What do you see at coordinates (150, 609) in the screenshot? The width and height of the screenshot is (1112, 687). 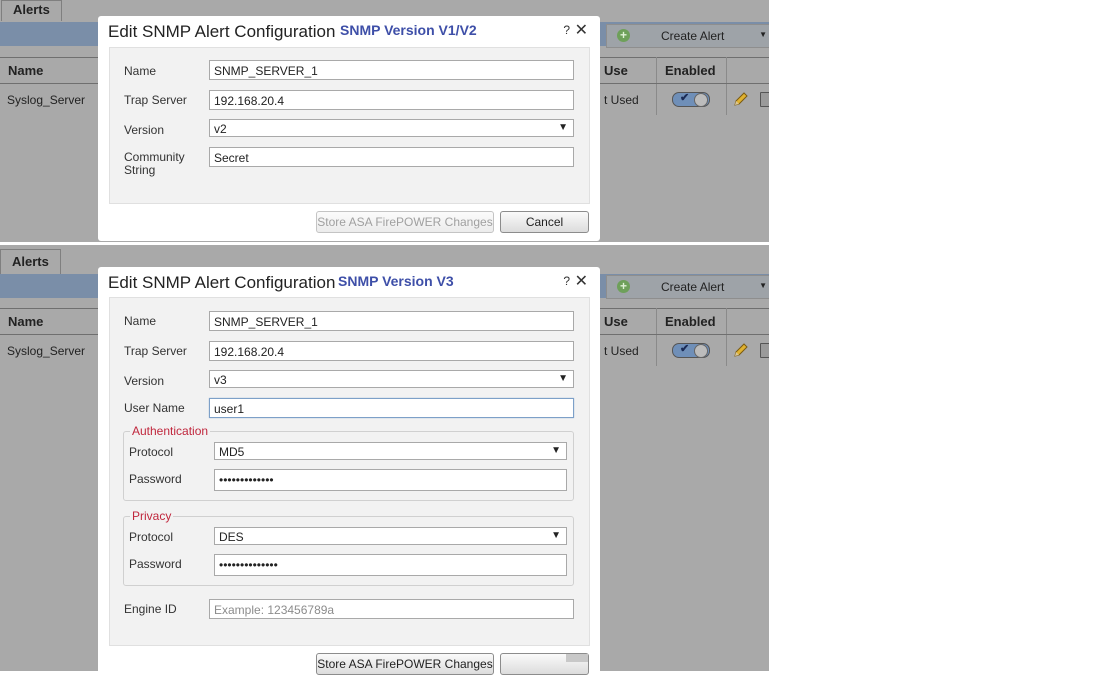 I see `engine-id-label: Engine ID` at bounding box center [150, 609].